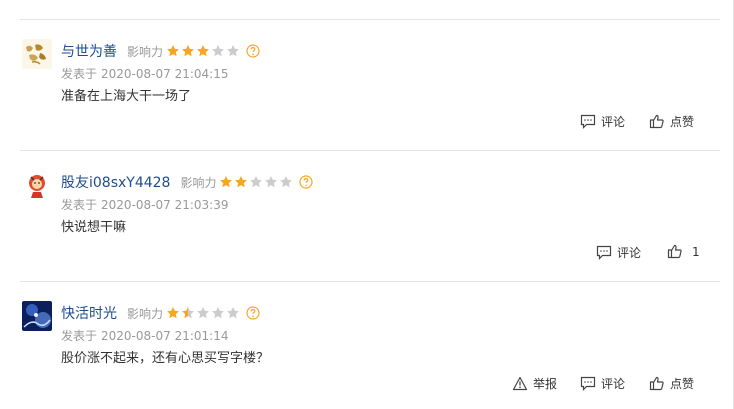  Describe the element at coordinates (89, 313) in the screenshot. I see `username: 快活时光` at that location.